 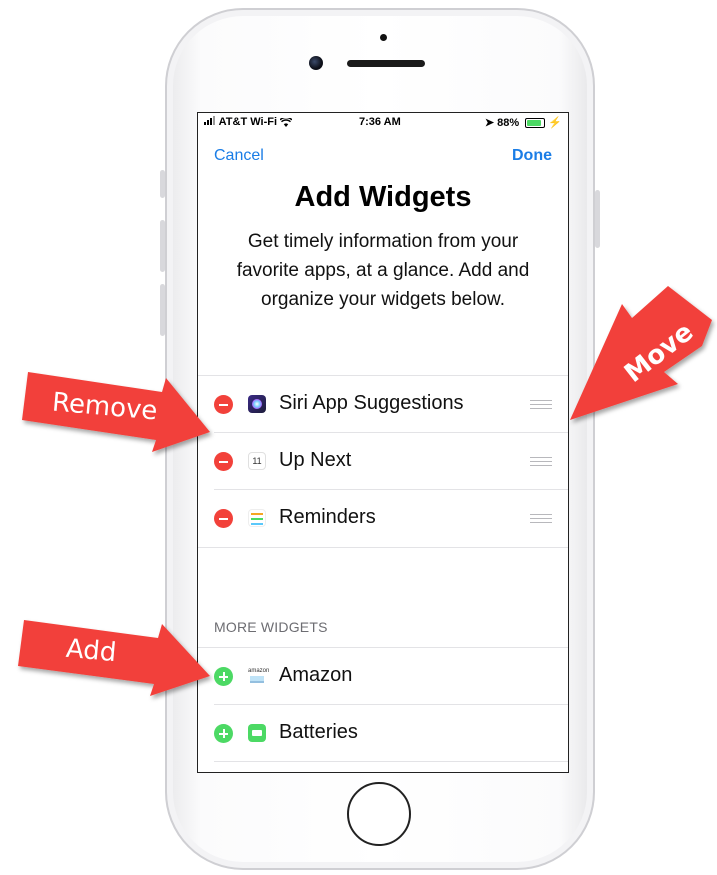 I want to click on section-divider, so click(x=383, y=547).